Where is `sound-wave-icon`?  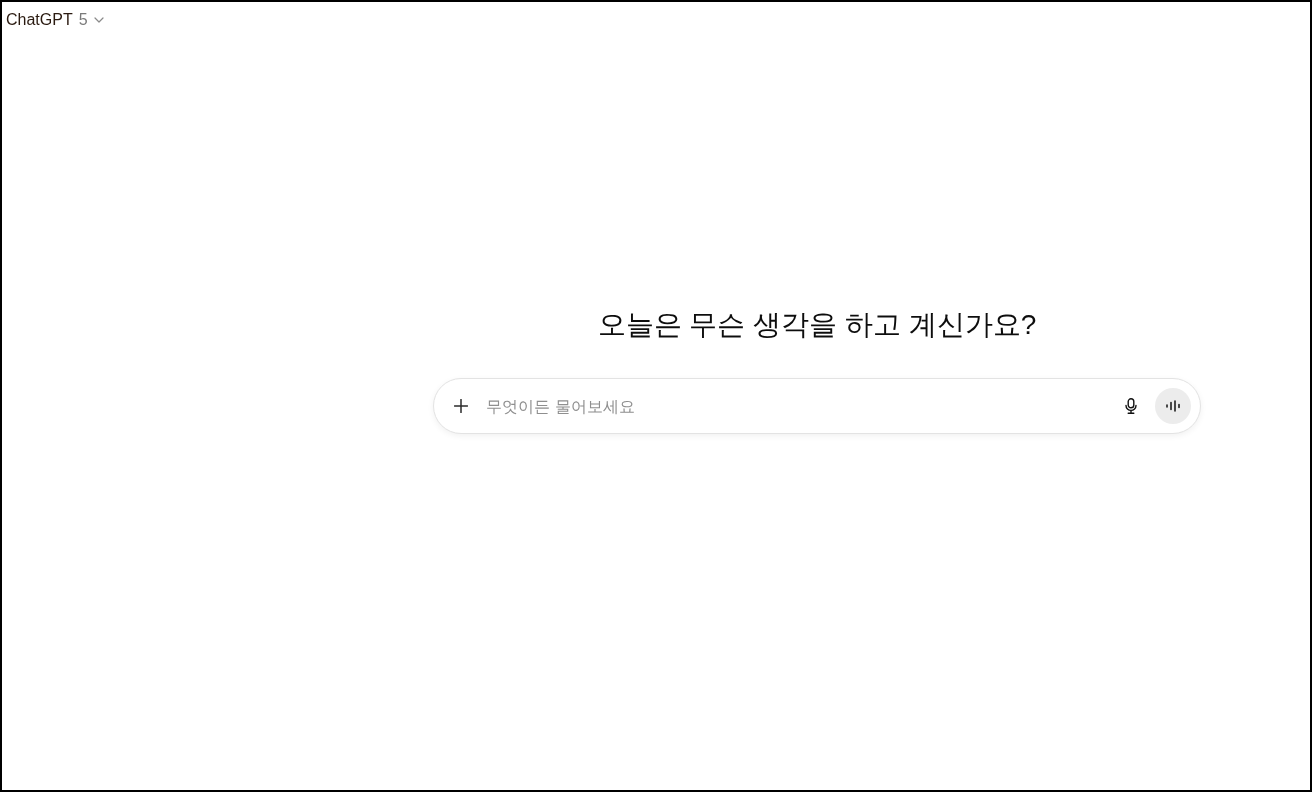 sound-wave-icon is located at coordinates (1173, 406).